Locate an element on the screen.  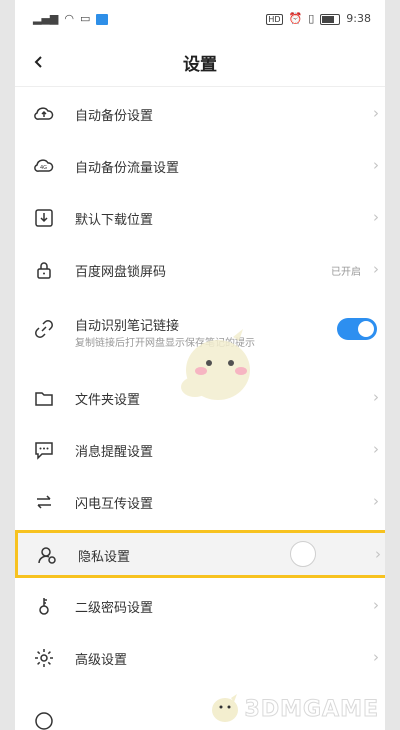
touch-indicator is located at coordinates (303, 554).